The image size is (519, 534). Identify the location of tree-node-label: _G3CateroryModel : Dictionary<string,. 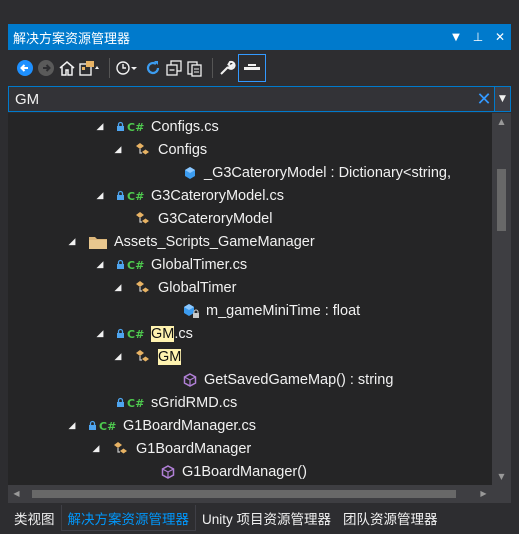
(328, 172).